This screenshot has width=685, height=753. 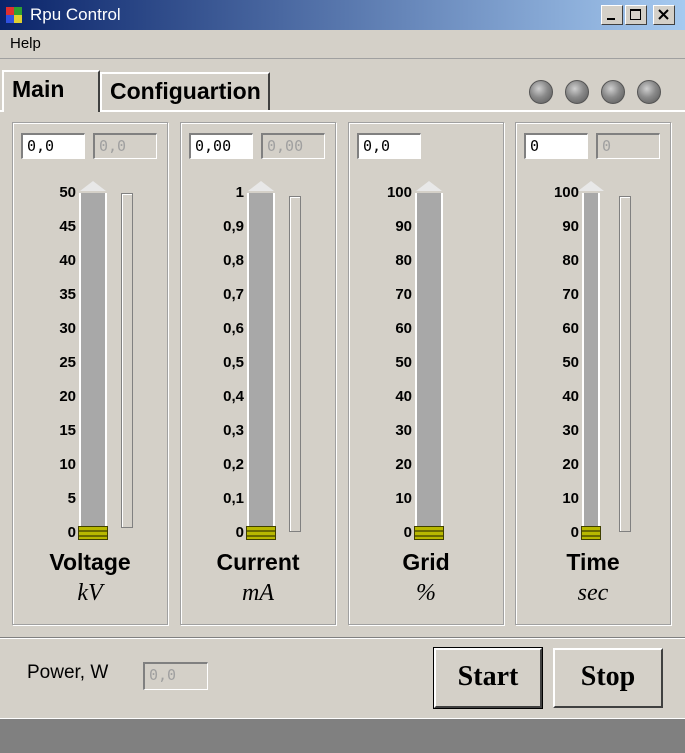 What do you see at coordinates (429, 533) in the screenshot?
I see `grid-slider-thumb` at bounding box center [429, 533].